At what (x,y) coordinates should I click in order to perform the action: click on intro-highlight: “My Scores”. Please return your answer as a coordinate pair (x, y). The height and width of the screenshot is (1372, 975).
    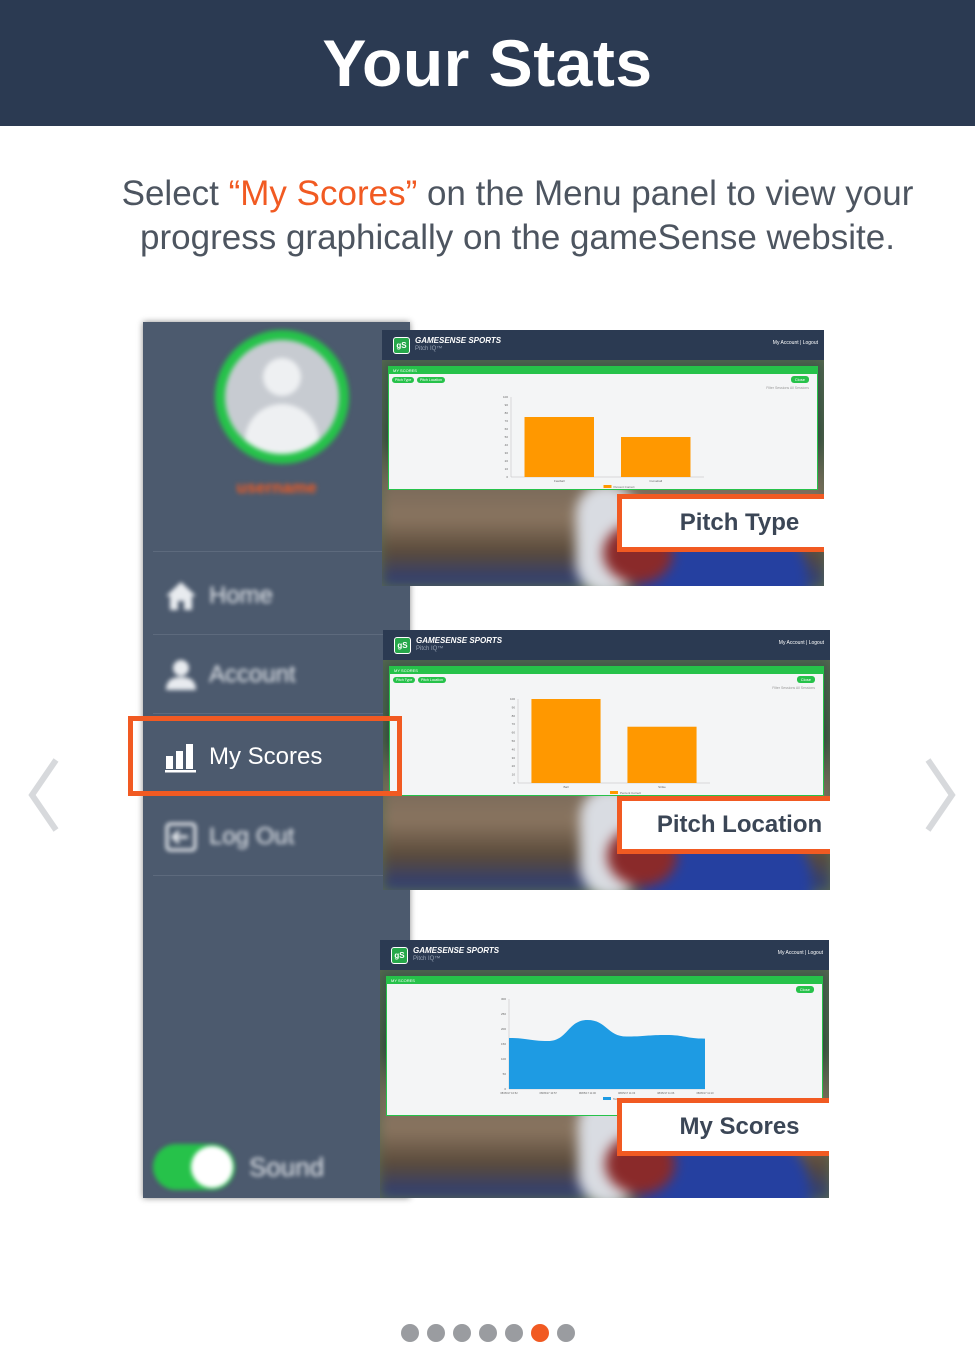
    Looking at the image, I should click on (323, 193).